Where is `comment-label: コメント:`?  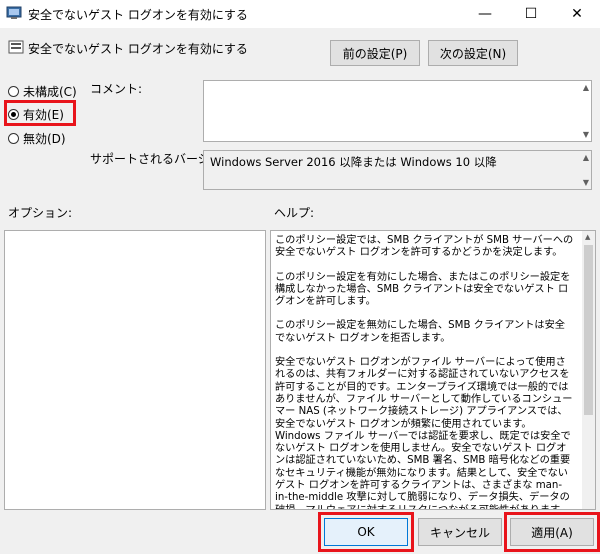 comment-label: コメント: is located at coordinates (116, 89).